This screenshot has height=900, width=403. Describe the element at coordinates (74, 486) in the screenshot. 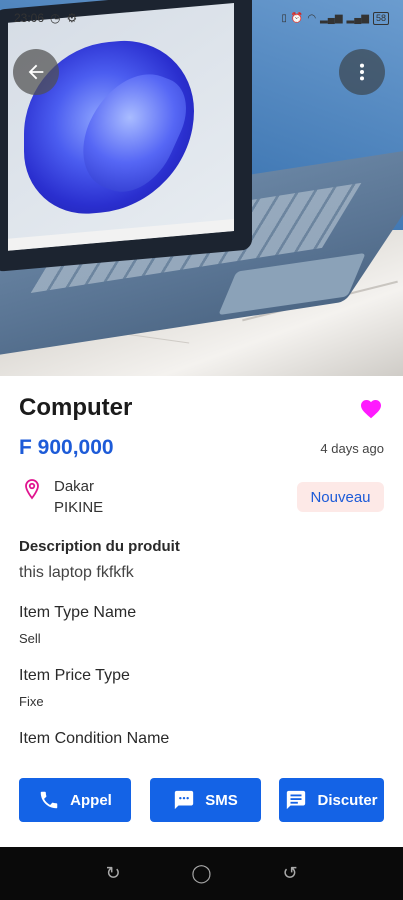

I see `location-city: Dakar` at that location.